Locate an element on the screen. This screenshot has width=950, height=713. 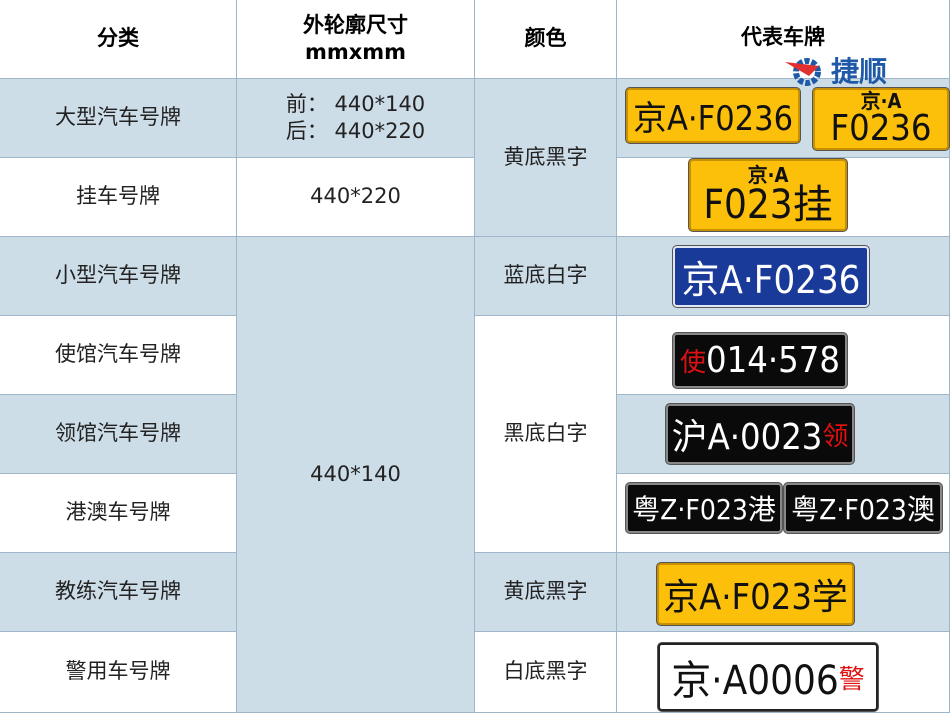
size-trailer: 440*220 is located at coordinates (356, 197).